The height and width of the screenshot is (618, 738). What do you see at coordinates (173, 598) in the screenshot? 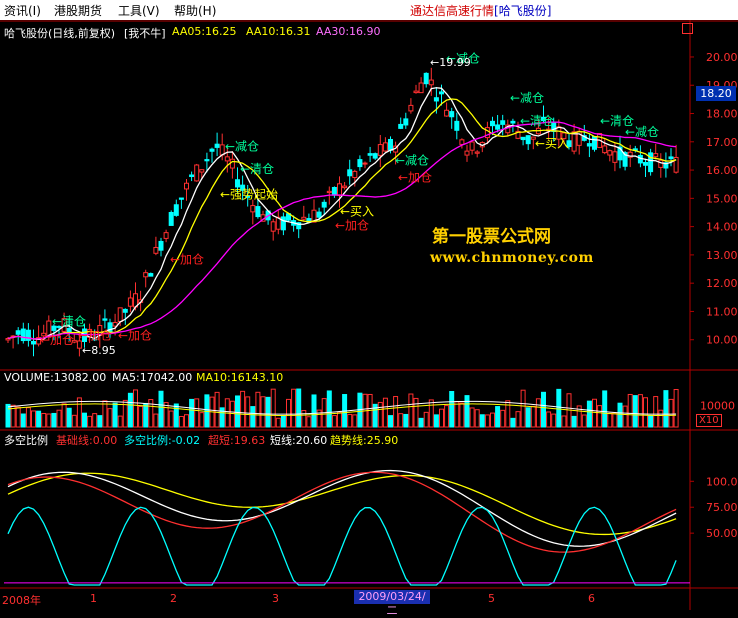
I see `date-label-feb: 2` at bounding box center [173, 598].